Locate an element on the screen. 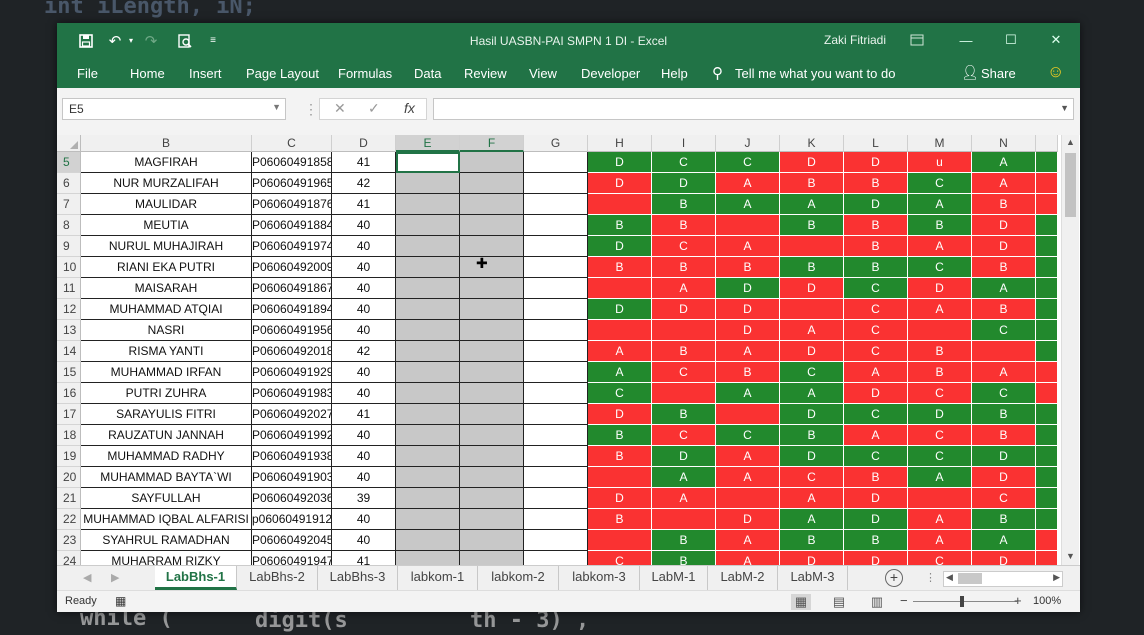 This screenshot has width=1144, height=635. user-name: Zaki Fitriadi is located at coordinates (855, 40).